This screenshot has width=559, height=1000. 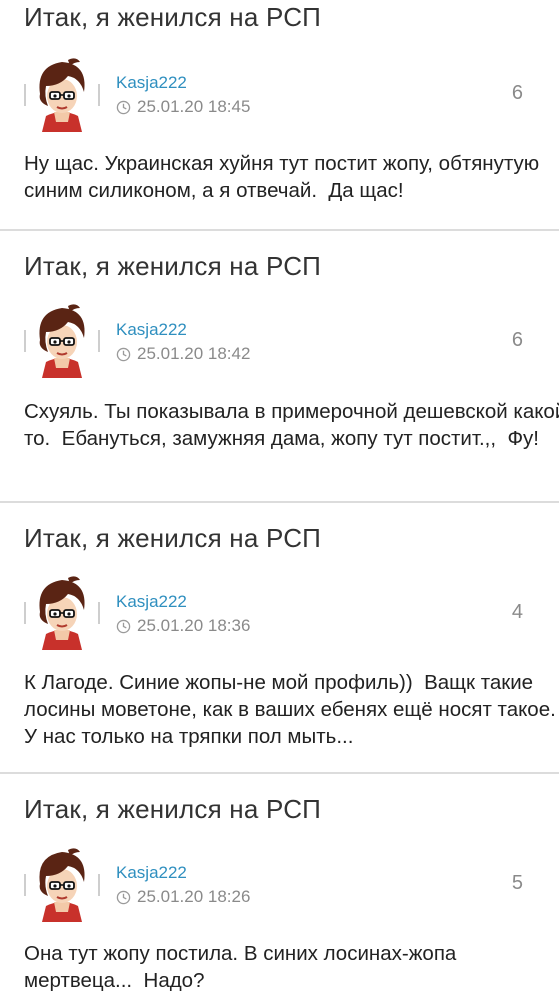 What do you see at coordinates (517, 883) in the screenshot?
I see `post-count-badge: 5` at bounding box center [517, 883].